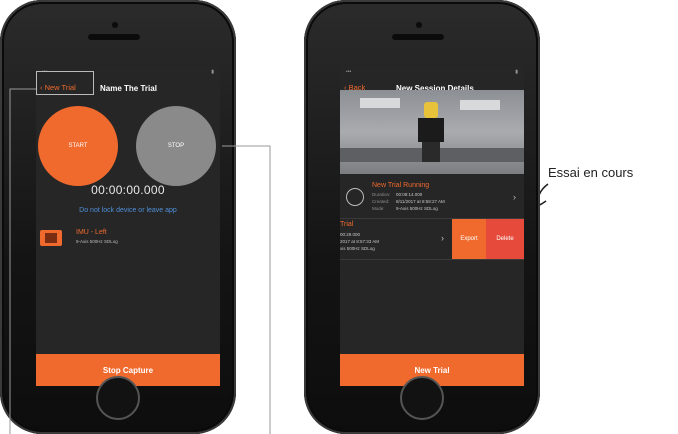  I want to click on duration-value: 00:08:14.000, so click(409, 194).